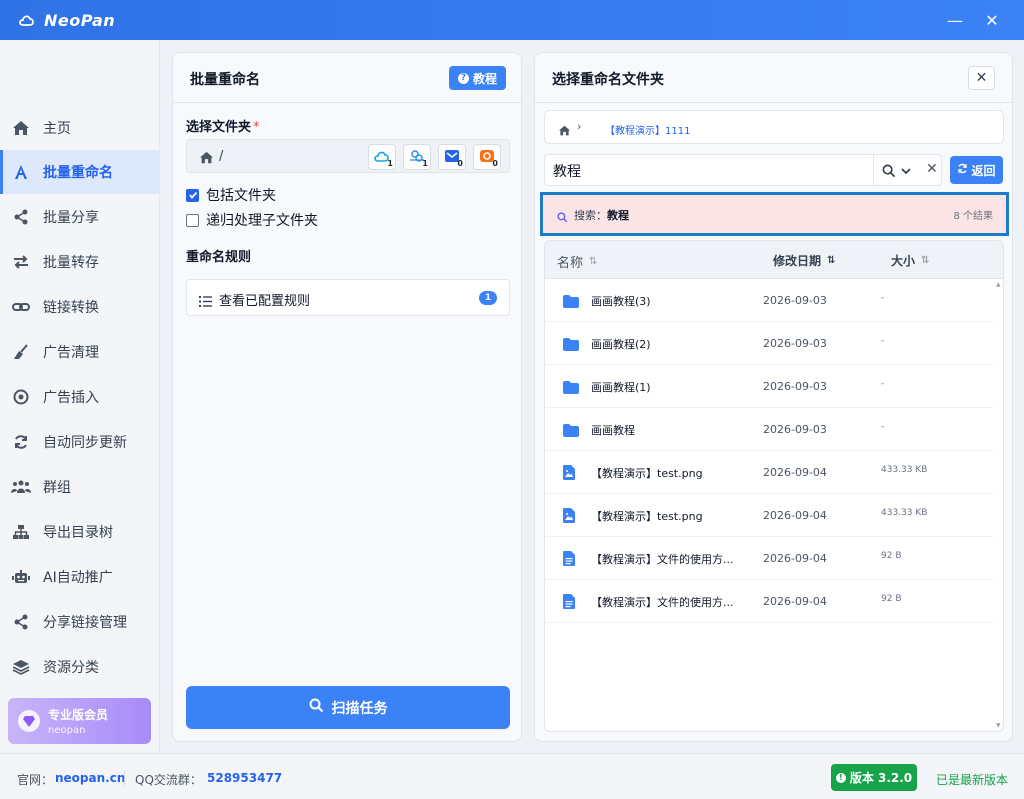 The height and width of the screenshot is (799, 1024). Describe the element at coordinates (769, 343) in the screenshot. I see `table-row: 画画教程(2) 2026-09-03 -` at that location.